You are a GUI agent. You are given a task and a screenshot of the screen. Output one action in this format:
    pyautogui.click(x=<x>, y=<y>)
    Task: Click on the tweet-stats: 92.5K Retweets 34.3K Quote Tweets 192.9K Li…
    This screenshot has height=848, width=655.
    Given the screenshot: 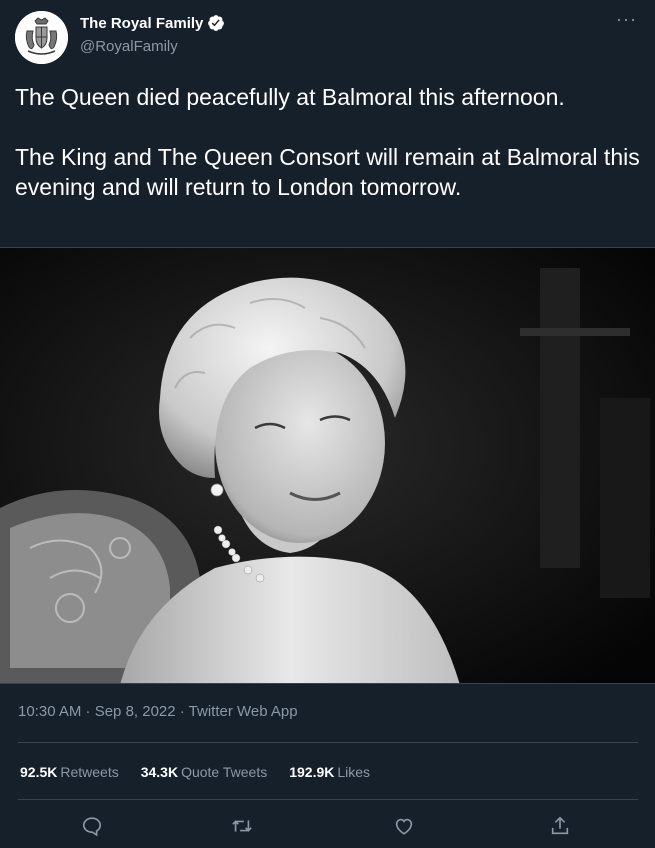 What is the action you would take?
    pyautogui.click(x=195, y=772)
    